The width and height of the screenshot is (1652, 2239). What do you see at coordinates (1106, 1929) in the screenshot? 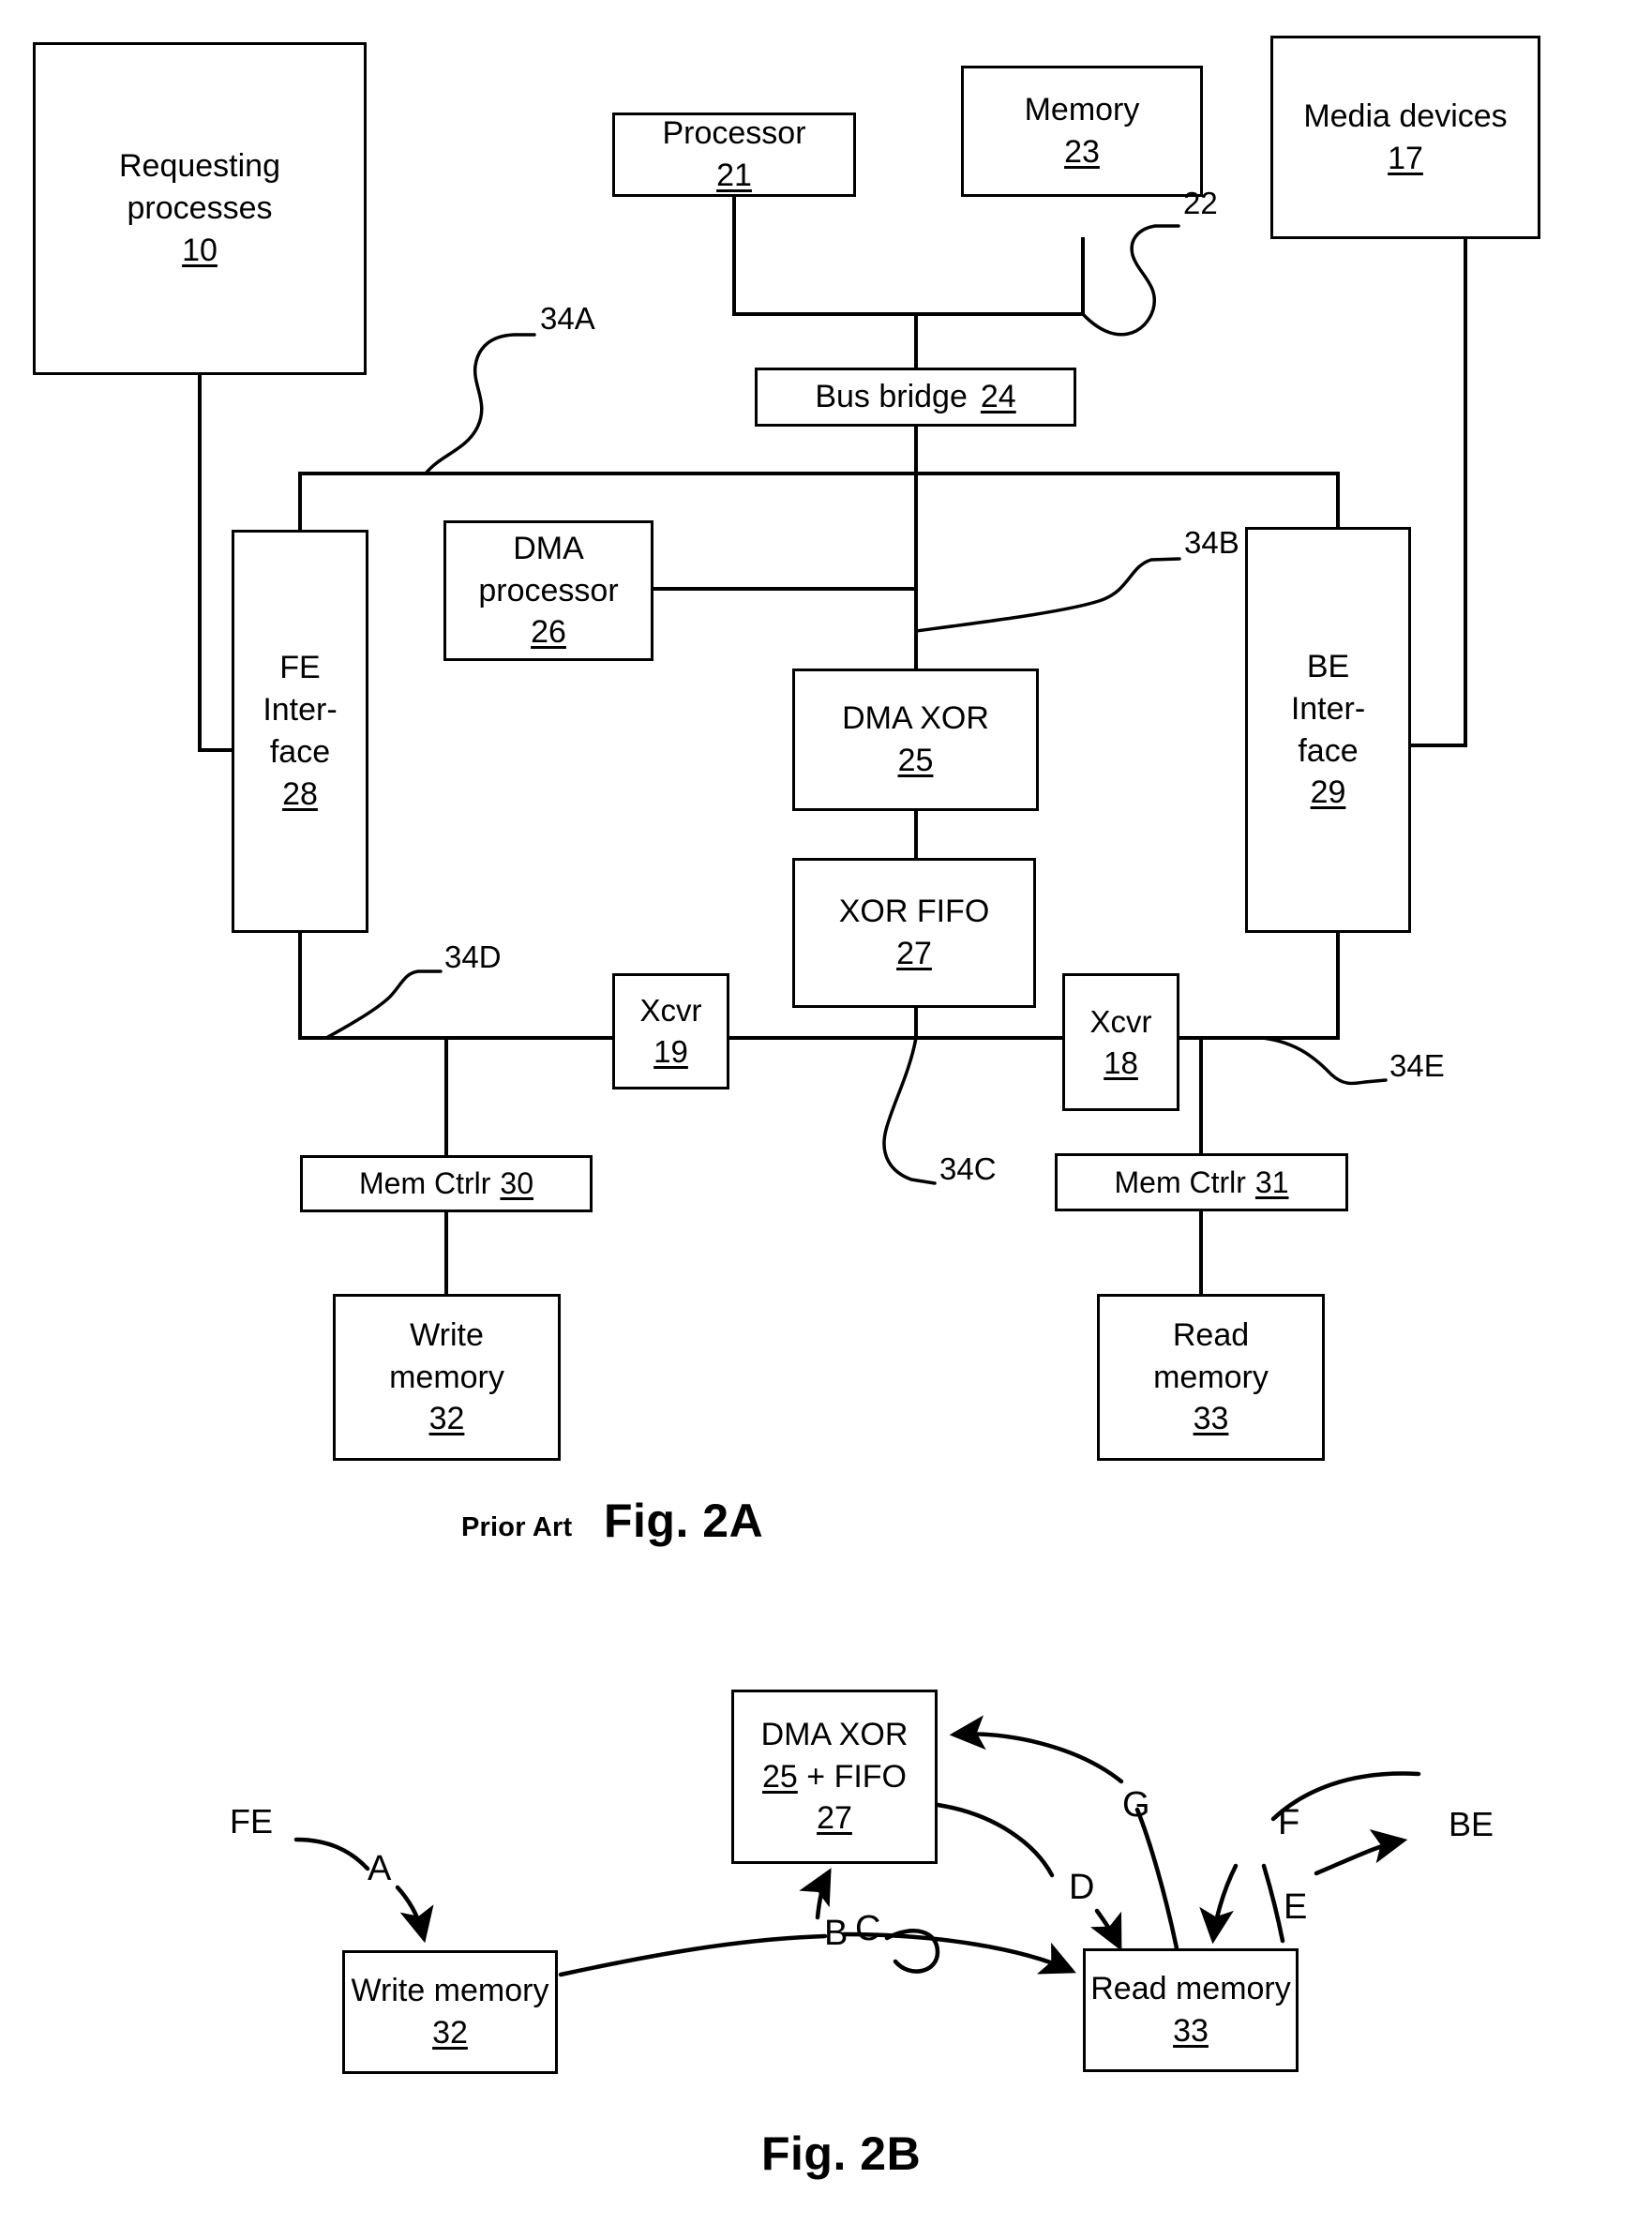
I see `flow-arrow-d` at bounding box center [1106, 1929].